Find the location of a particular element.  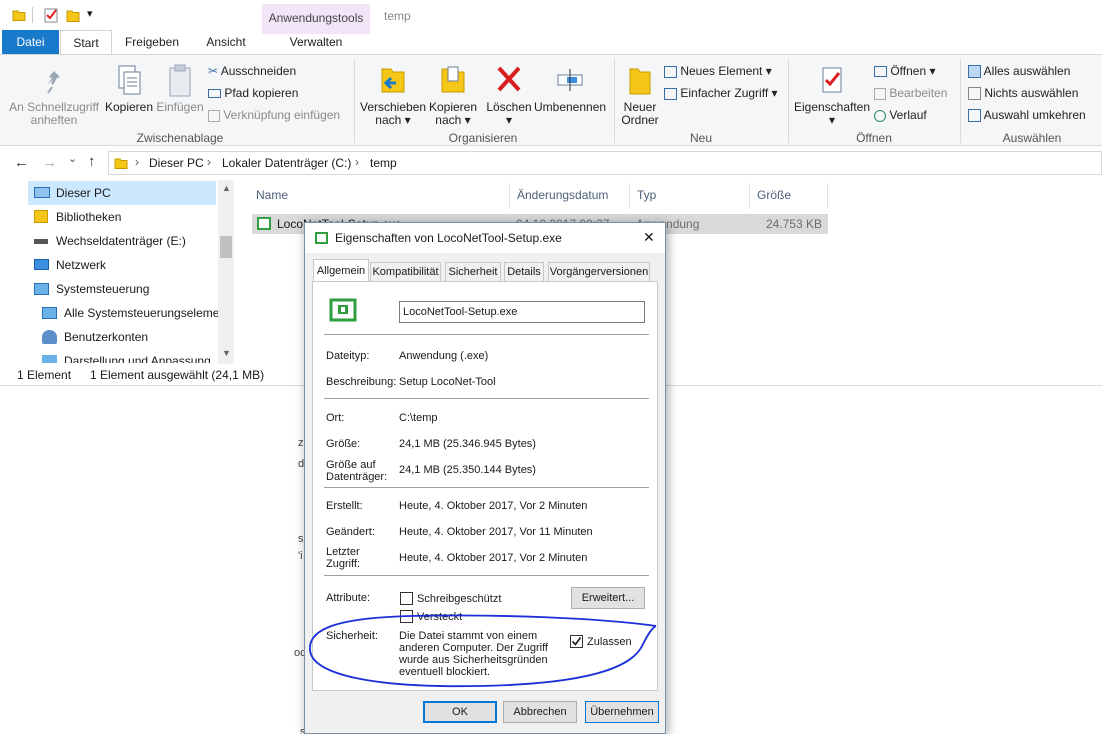

new-folder-icon is located at coordinates (73, 16).